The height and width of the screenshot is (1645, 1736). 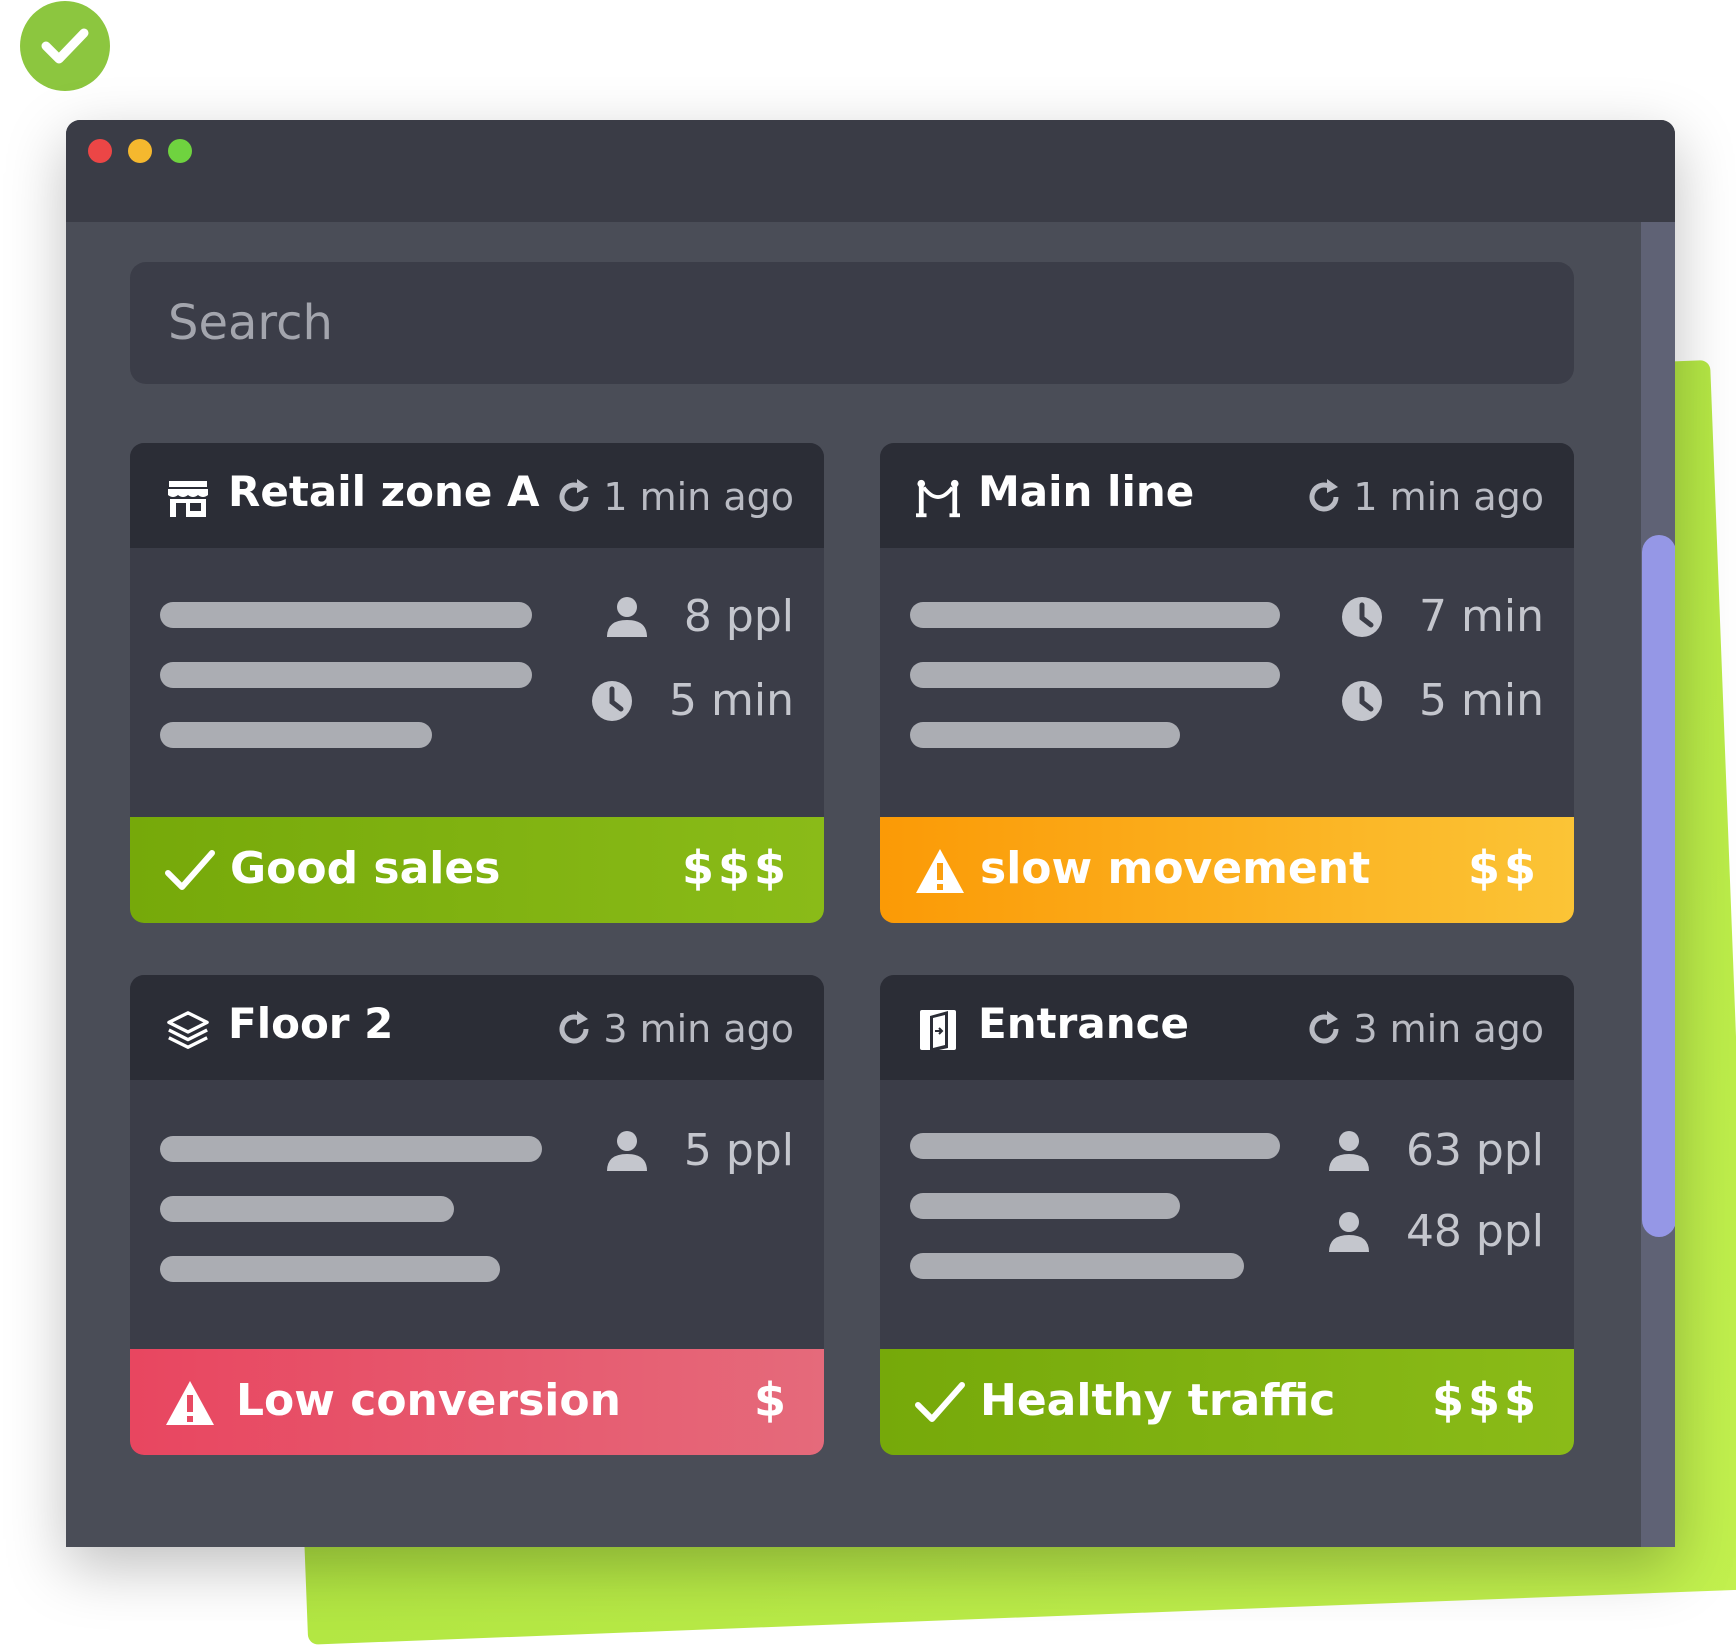 I want to click on search-box, so click(x=852, y=323).